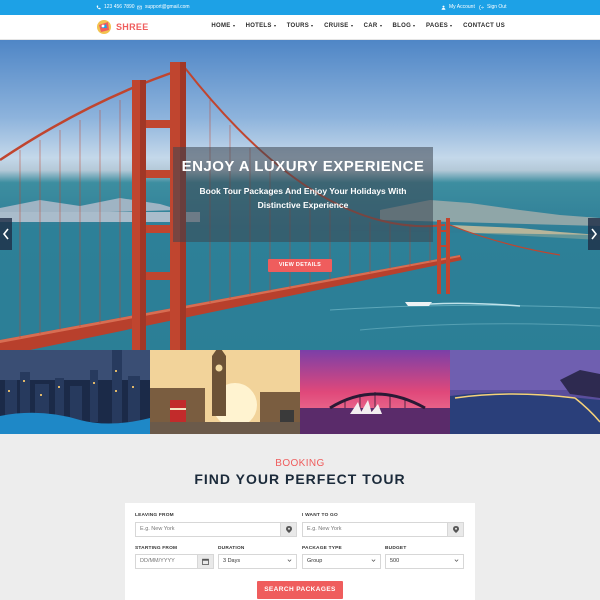 The height and width of the screenshot is (600, 600). I want to click on my-account-link: My Account, so click(458, 7).